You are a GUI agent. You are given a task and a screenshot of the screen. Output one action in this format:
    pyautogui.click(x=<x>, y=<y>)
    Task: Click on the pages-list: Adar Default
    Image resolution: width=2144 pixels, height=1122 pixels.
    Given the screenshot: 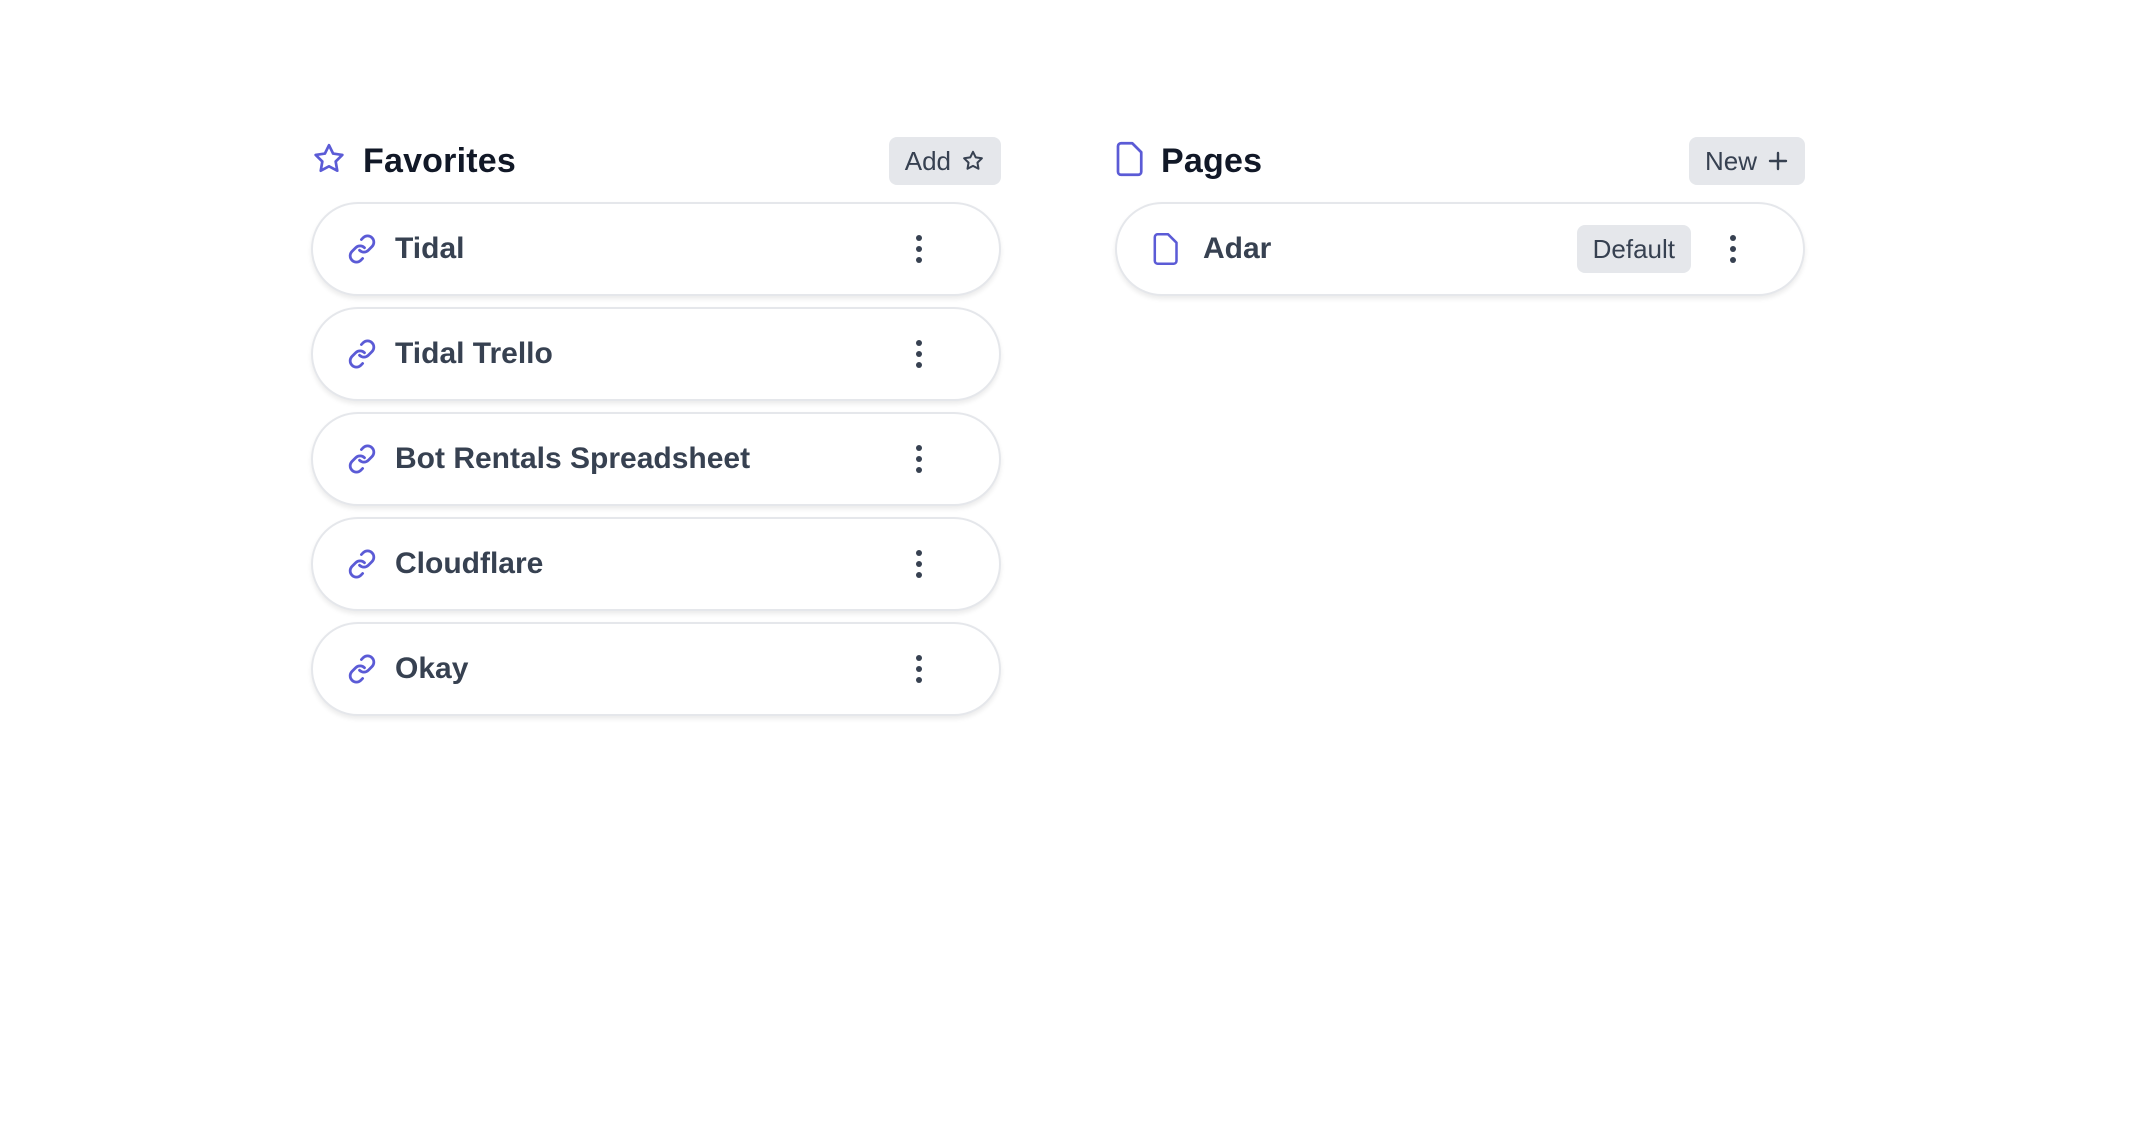 What is the action you would take?
    pyautogui.click(x=1460, y=249)
    